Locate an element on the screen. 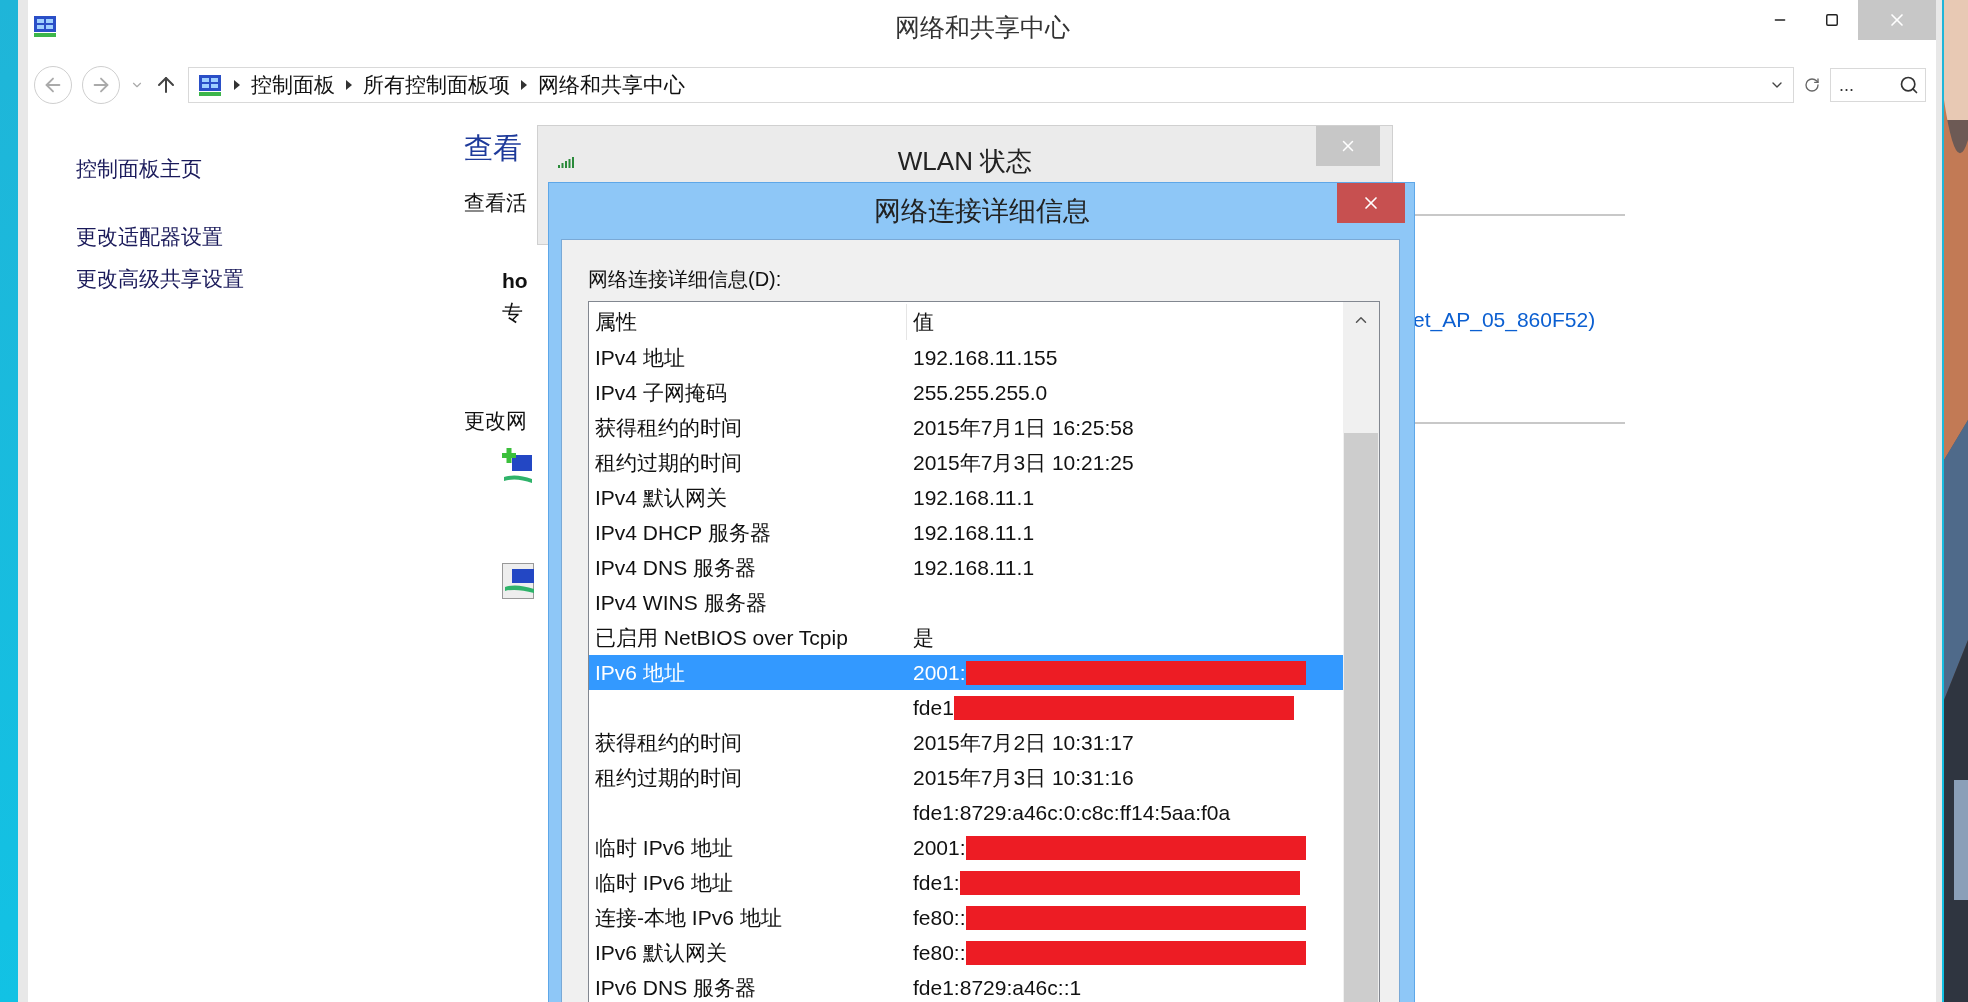  address-field: 控制面板 所有控制面板项 网络和共享中心 is located at coordinates (991, 85).